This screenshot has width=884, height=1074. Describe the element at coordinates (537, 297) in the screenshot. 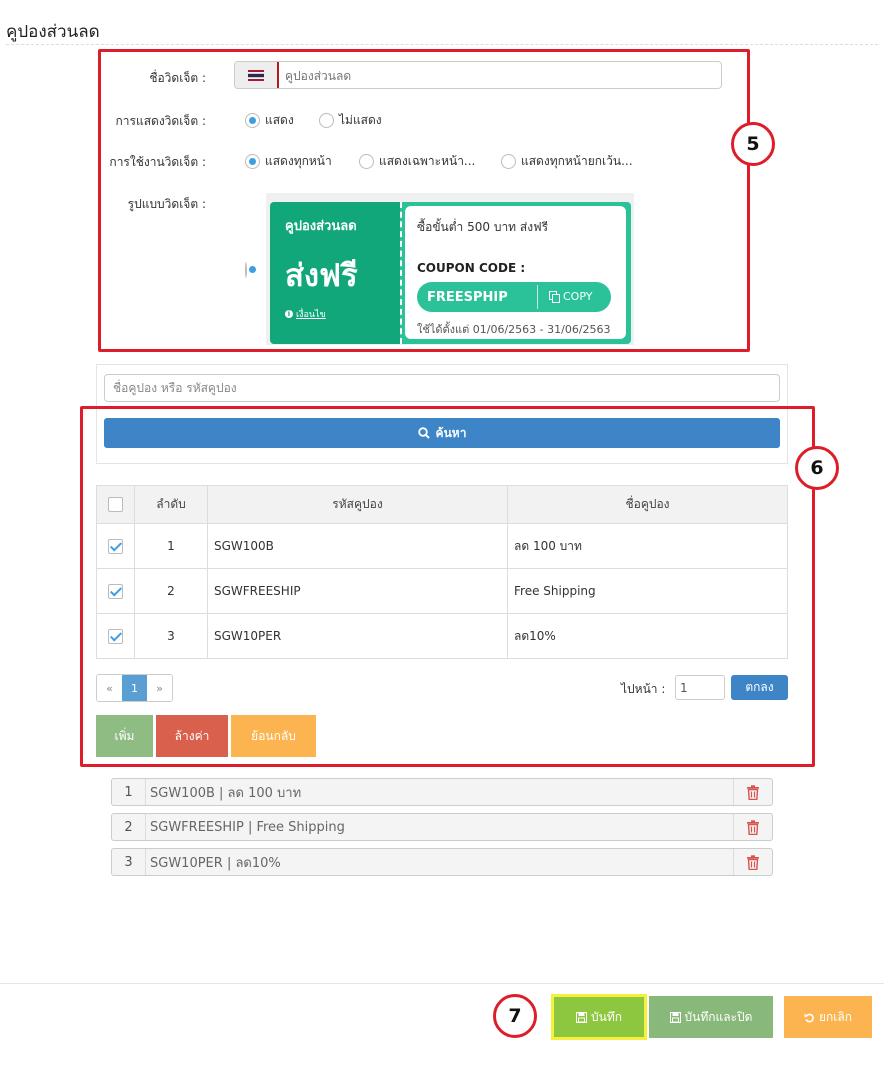

I see `coupon-code-divider` at that location.